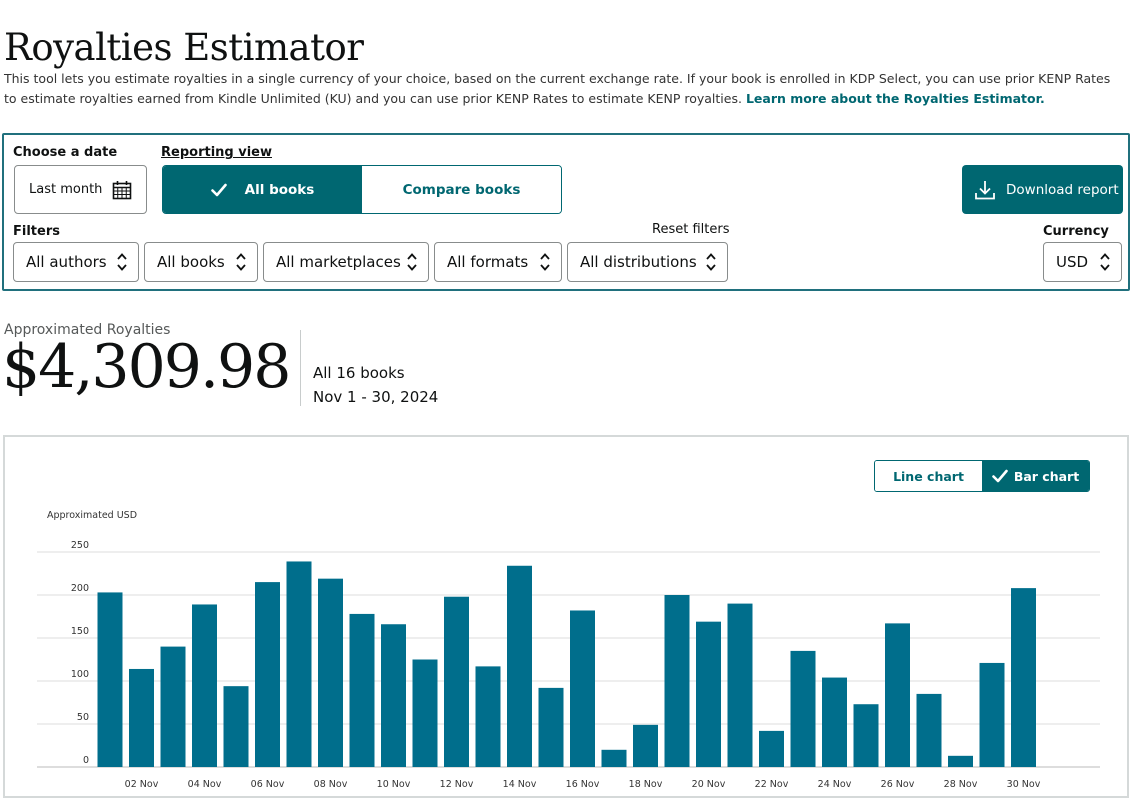  I want to click on currency-label: Currency, so click(1076, 231).